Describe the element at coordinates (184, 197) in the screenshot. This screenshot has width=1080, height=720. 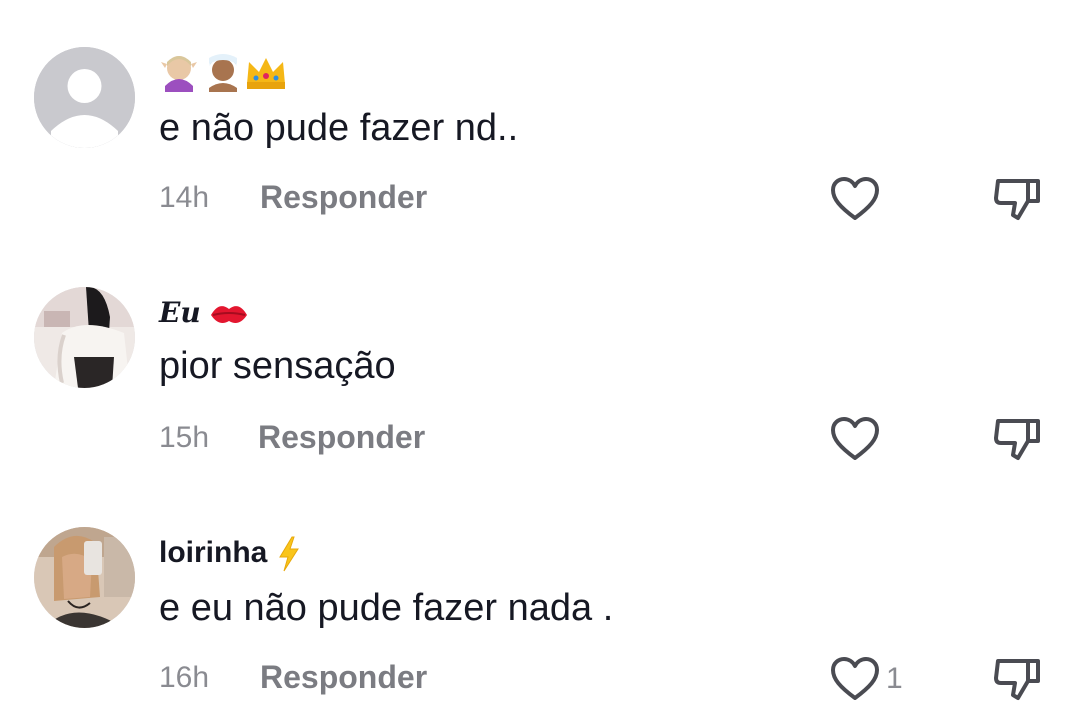
I see `comment-time: 14h` at that location.